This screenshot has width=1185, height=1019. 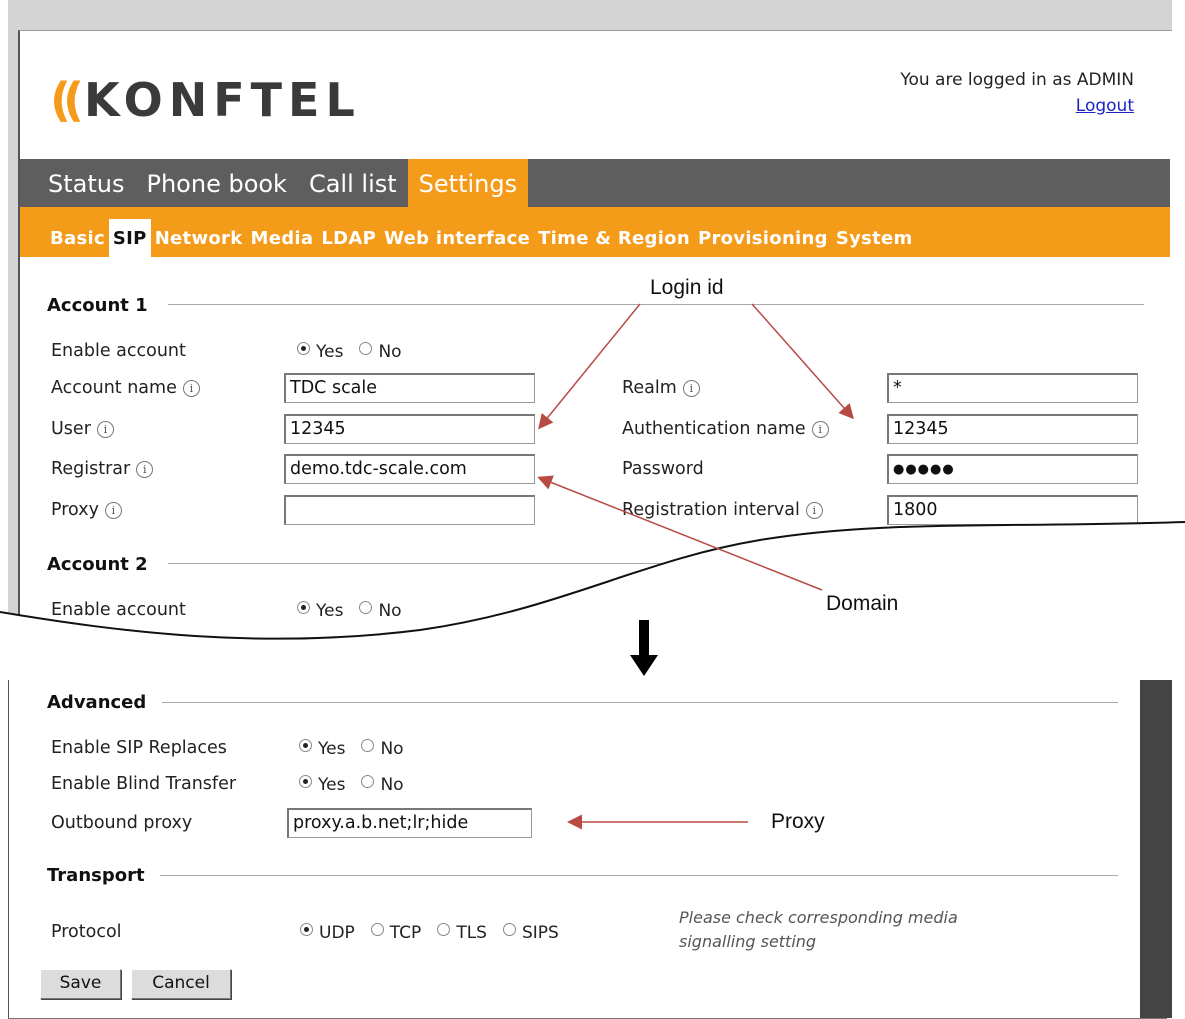 I want to click on sip-replaces-radio: Yes No, so click(x=351, y=749).